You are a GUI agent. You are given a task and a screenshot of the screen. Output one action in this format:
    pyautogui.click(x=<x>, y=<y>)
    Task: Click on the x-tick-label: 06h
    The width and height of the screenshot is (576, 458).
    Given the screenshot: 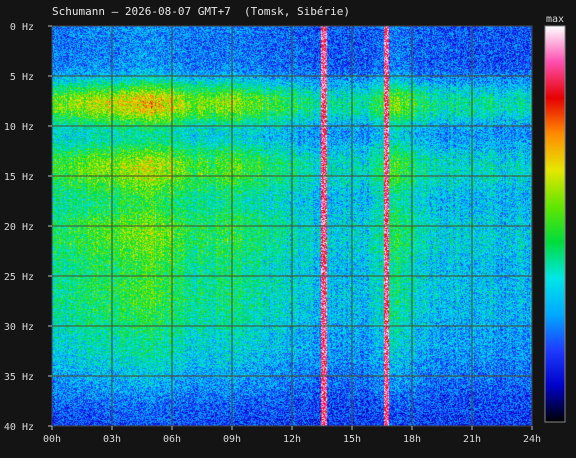 What is the action you would take?
    pyautogui.click(x=172, y=439)
    